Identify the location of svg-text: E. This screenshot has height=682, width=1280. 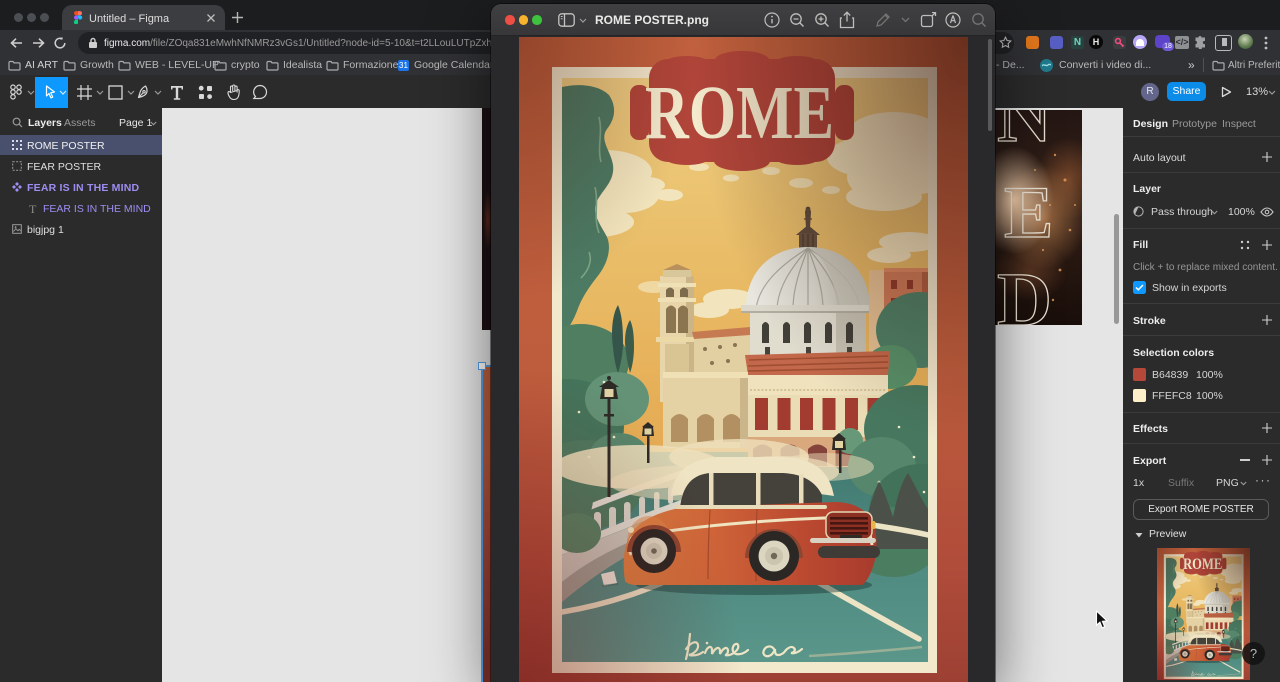
(1028, 213).